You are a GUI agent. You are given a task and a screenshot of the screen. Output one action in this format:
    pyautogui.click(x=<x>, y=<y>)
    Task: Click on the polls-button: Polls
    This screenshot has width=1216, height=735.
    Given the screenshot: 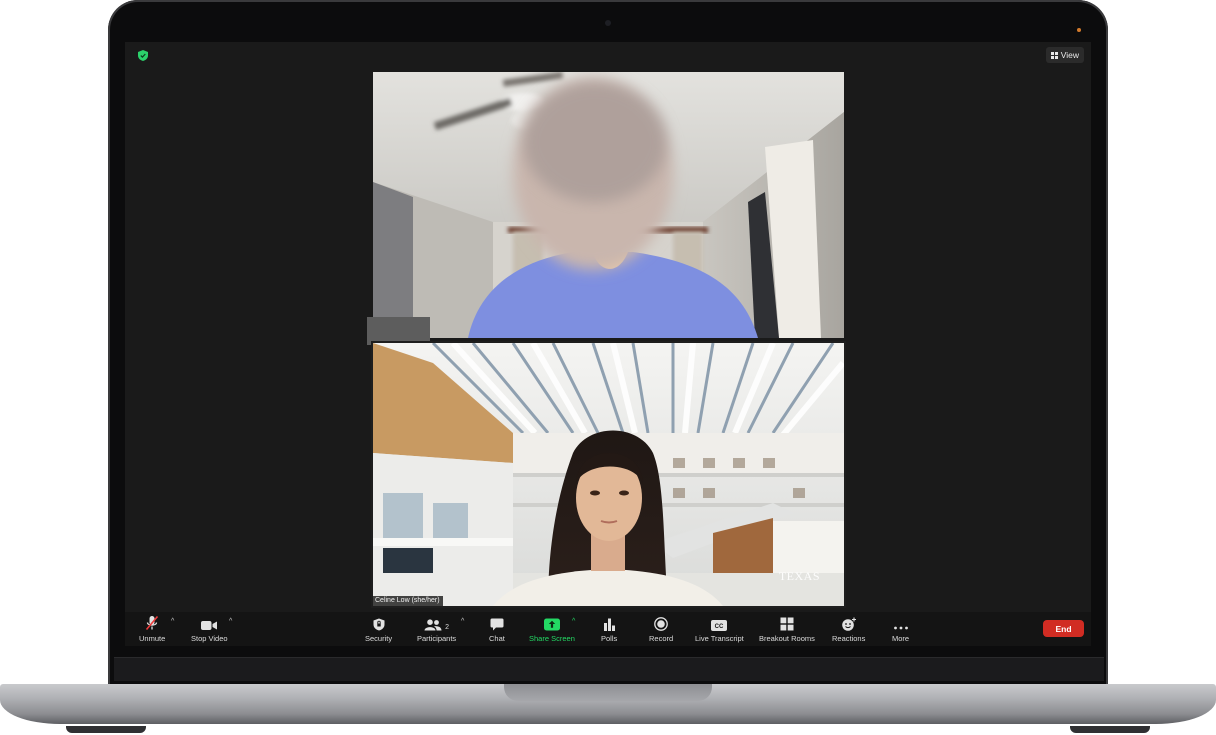 What is the action you would take?
    pyautogui.click(x=609, y=628)
    